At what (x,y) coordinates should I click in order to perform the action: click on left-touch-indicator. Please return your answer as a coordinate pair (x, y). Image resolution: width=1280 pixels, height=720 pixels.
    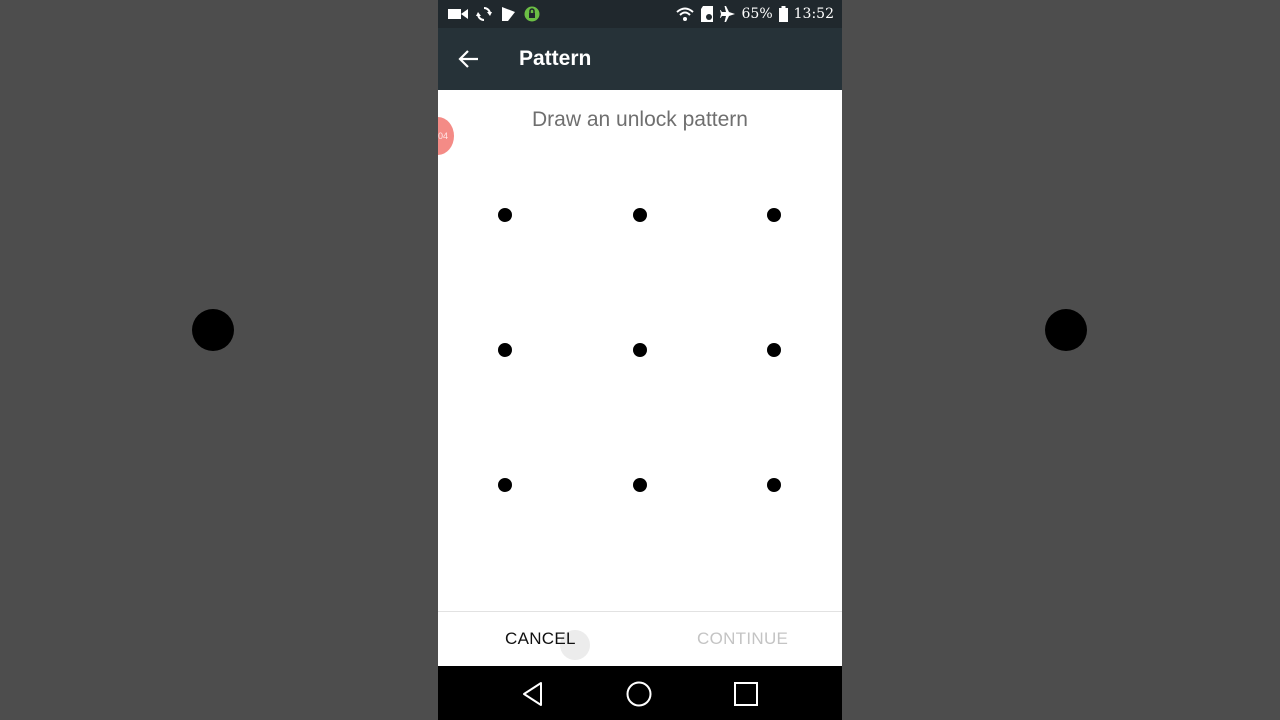
    Looking at the image, I should click on (213, 330).